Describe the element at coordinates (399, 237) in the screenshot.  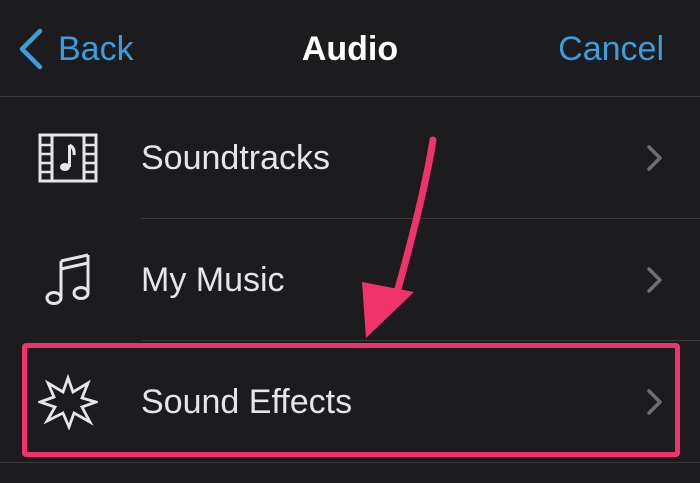
I see `annotation-arrow` at that location.